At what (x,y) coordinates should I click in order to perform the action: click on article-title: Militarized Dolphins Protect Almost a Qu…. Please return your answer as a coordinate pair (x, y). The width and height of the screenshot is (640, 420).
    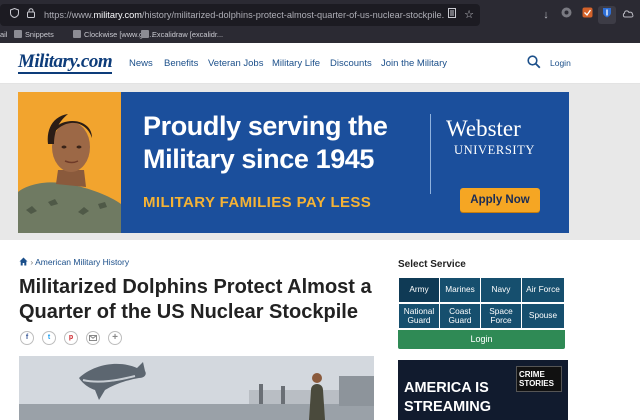
    Looking at the image, I should click on (195, 299).